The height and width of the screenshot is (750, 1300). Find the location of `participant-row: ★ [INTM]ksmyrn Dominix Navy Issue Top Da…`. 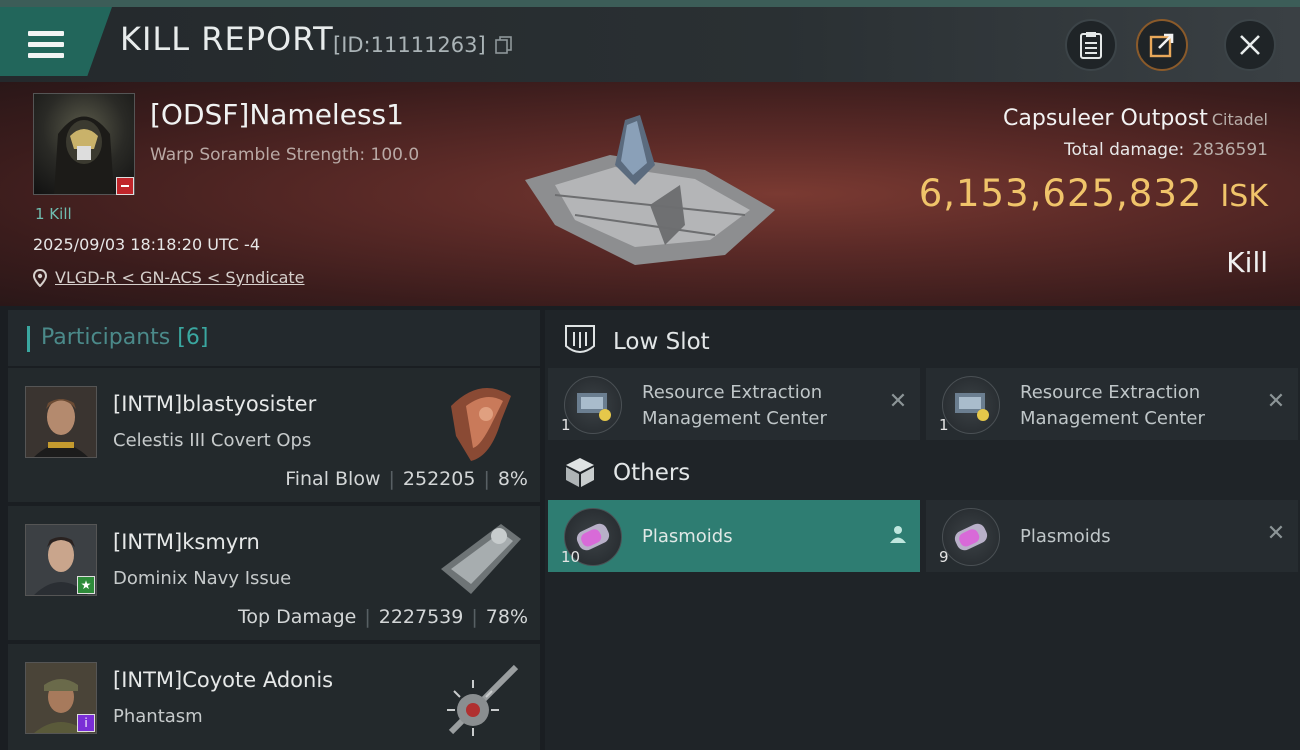

participant-row: ★ [INTM]ksmyrn Dominix Navy Issue Top Da… is located at coordinates (274, 573).